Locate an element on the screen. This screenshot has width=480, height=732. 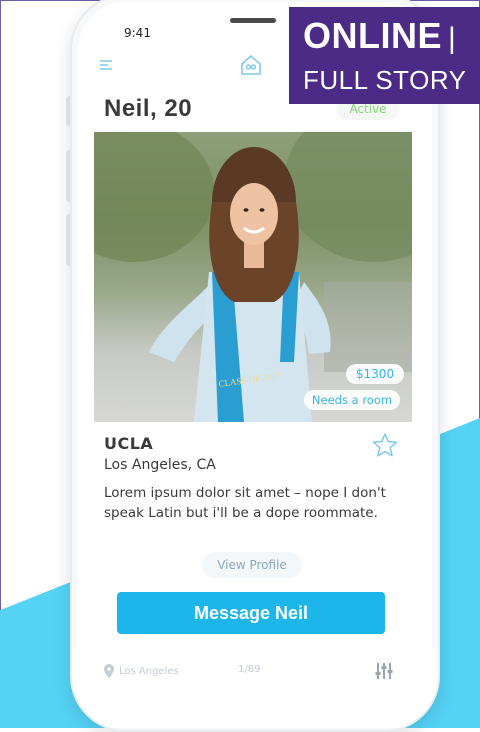
menu-icon is located at coordinates (107, 65).